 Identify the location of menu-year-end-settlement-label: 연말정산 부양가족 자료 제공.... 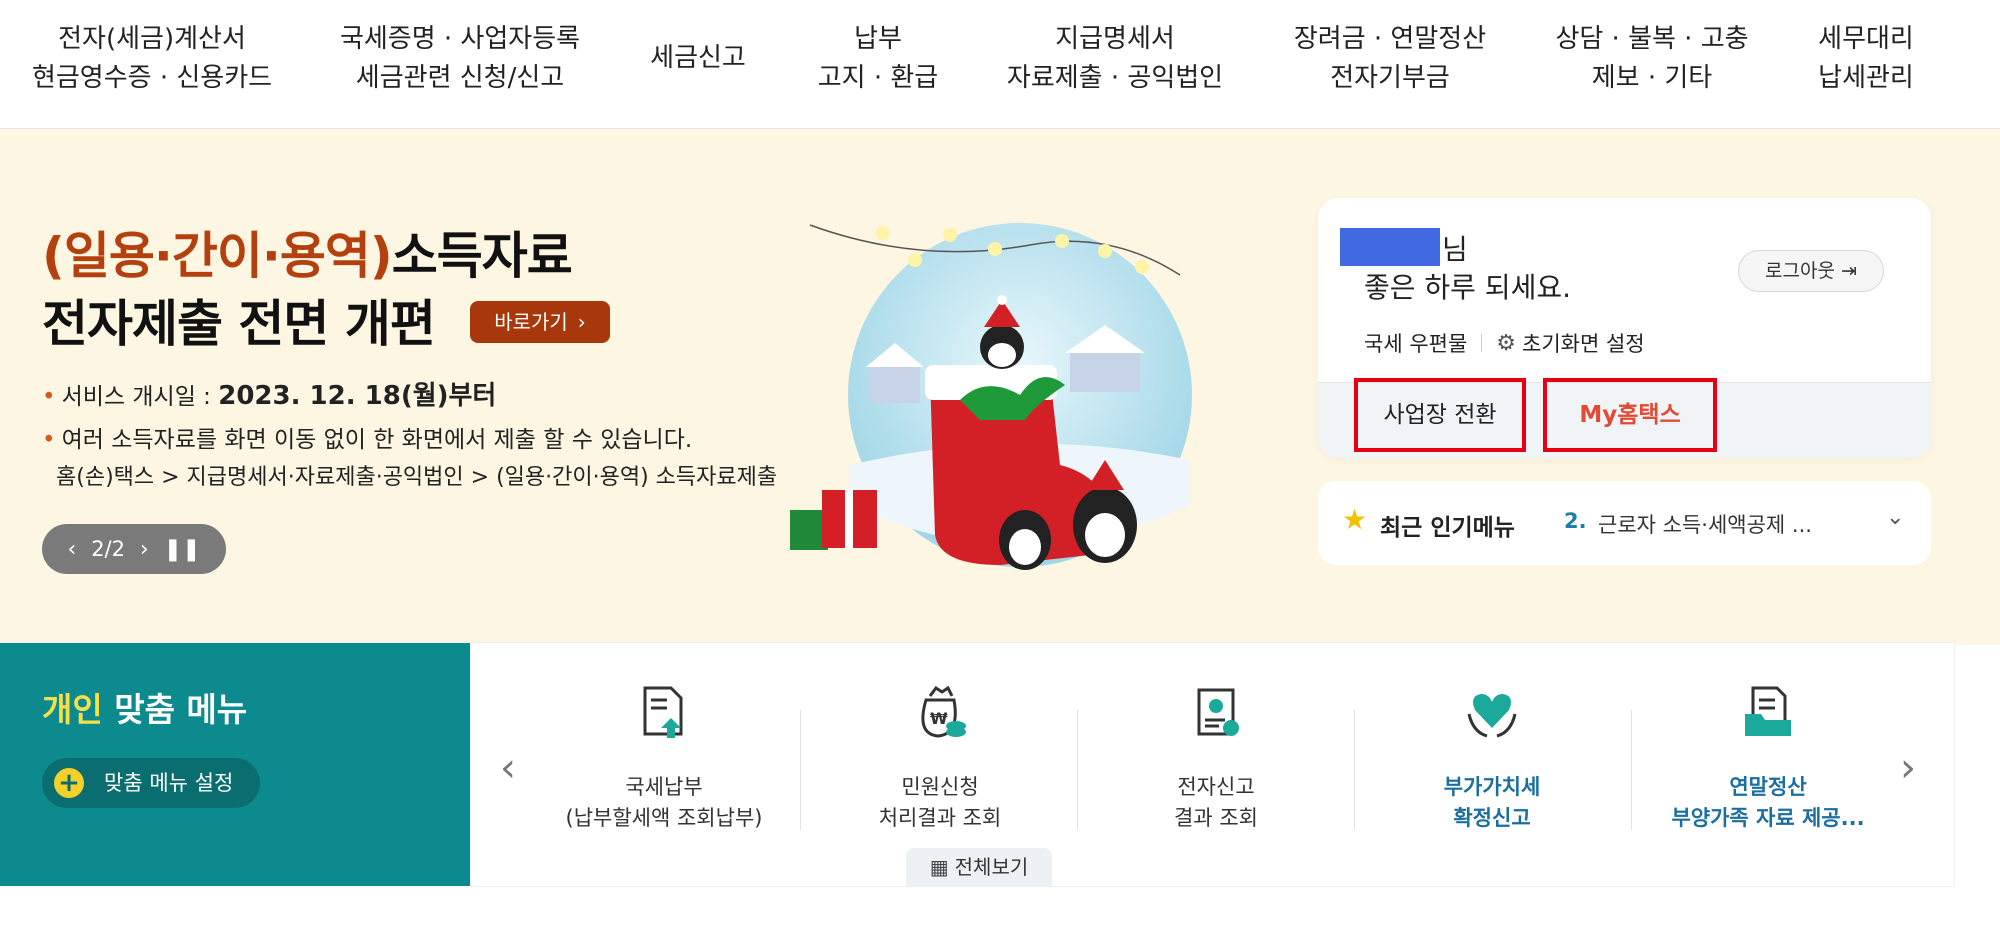
(1768, 803).